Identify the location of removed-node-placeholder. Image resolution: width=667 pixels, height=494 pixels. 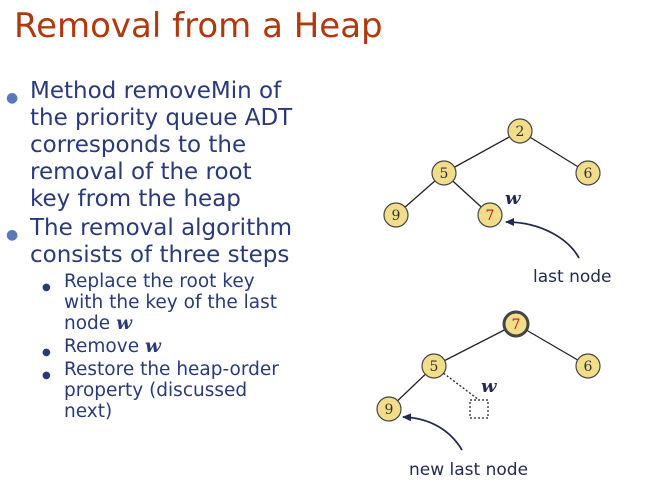
(479, 409).